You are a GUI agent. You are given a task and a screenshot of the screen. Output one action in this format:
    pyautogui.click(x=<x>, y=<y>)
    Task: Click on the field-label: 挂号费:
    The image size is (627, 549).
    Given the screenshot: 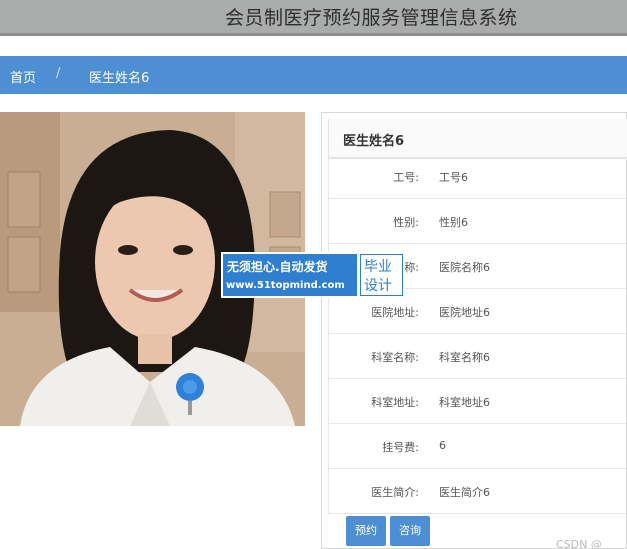 What is the action you would take?
    pyautogui.click(x=400, y=447)
    